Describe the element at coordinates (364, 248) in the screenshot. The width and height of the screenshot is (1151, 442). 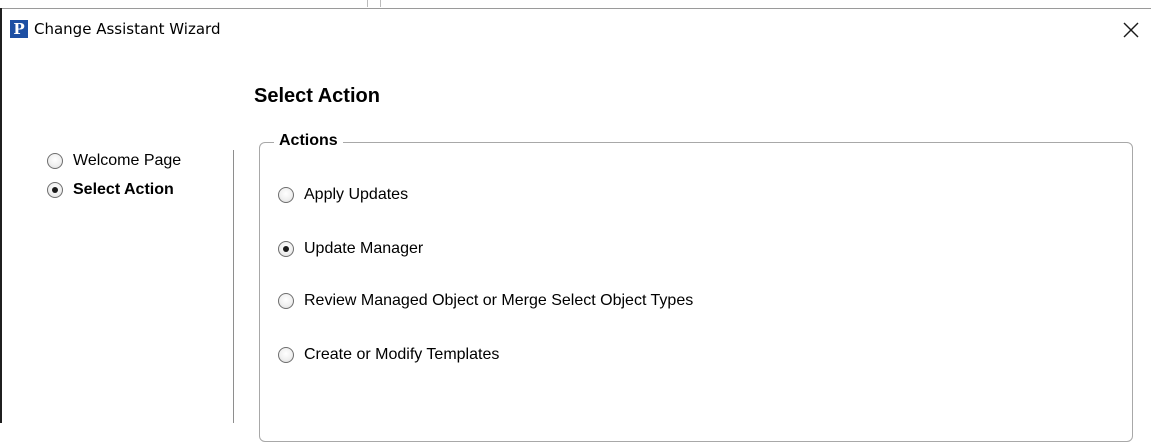
I see `option-label: Update Manager` at that location.